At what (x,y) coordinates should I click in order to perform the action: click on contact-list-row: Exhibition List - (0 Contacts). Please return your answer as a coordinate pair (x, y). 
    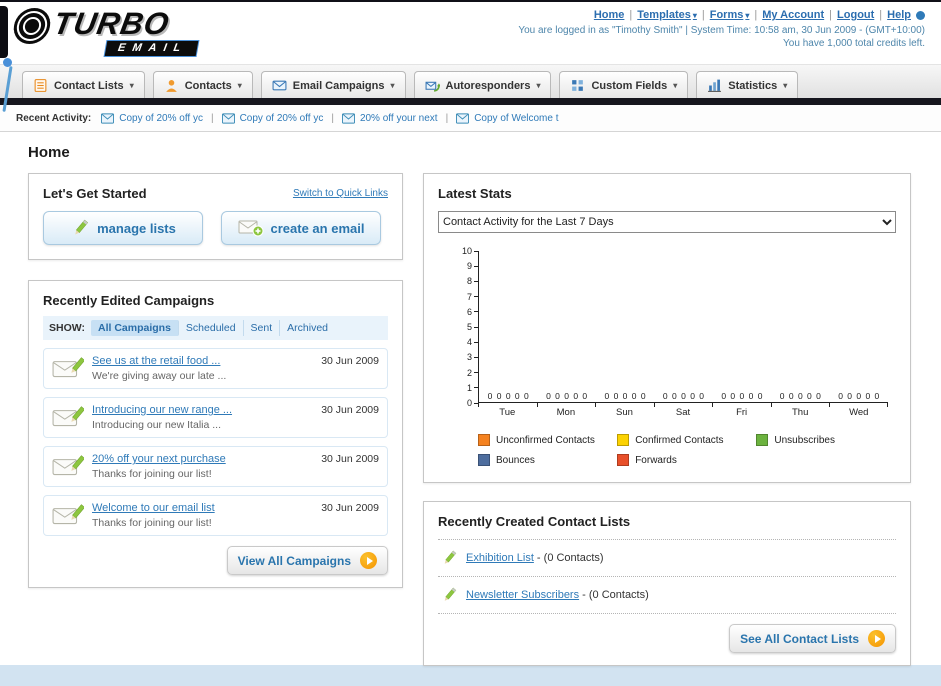
    Looking at the image, I should click on (667, 558).